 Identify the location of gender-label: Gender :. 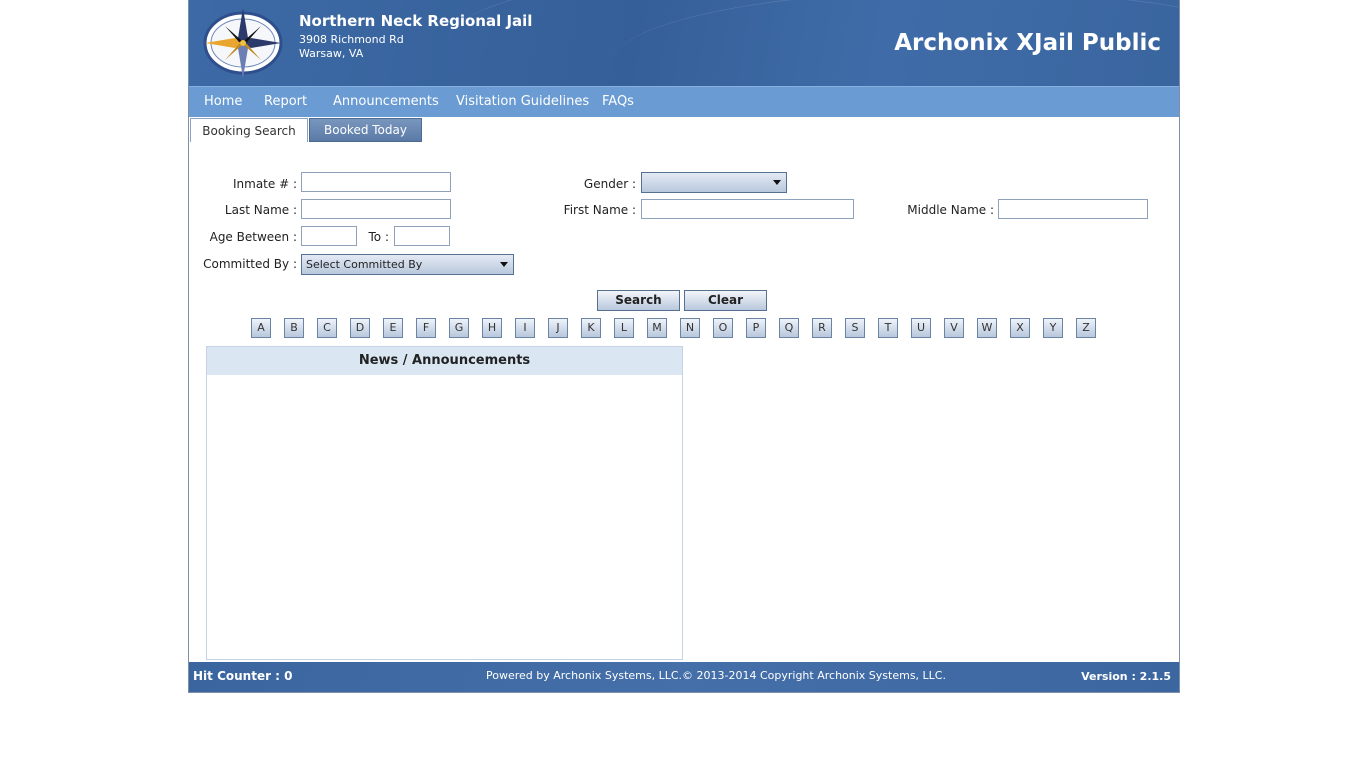
(609, 184).